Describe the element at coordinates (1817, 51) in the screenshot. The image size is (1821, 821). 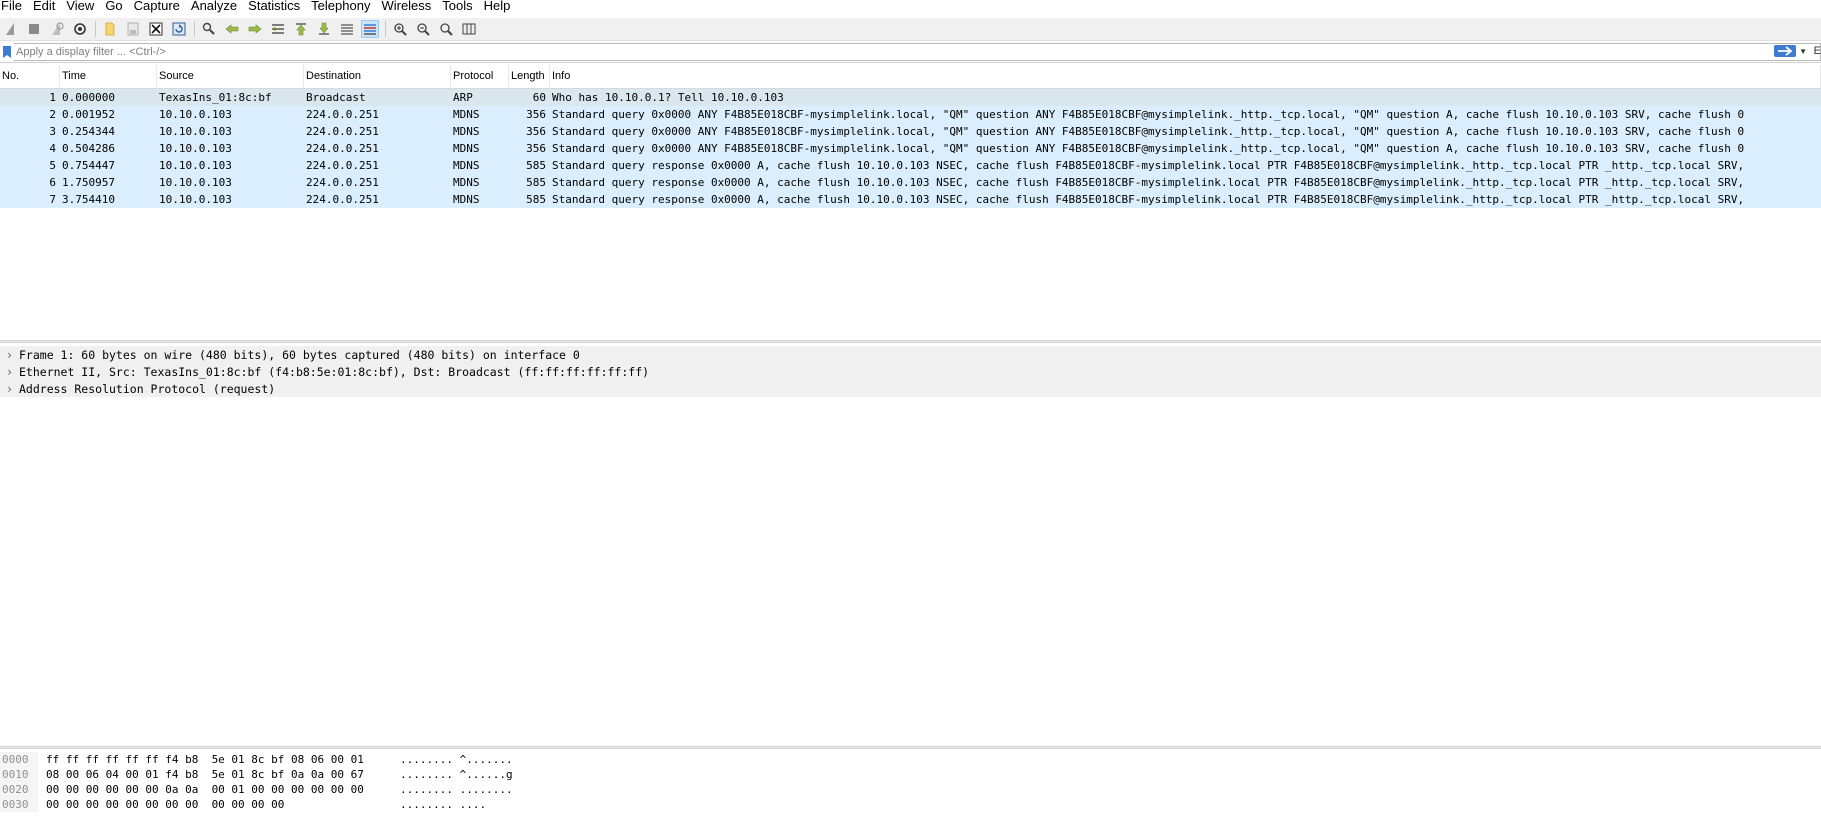
I see `filter-expression-button: E` at that location.